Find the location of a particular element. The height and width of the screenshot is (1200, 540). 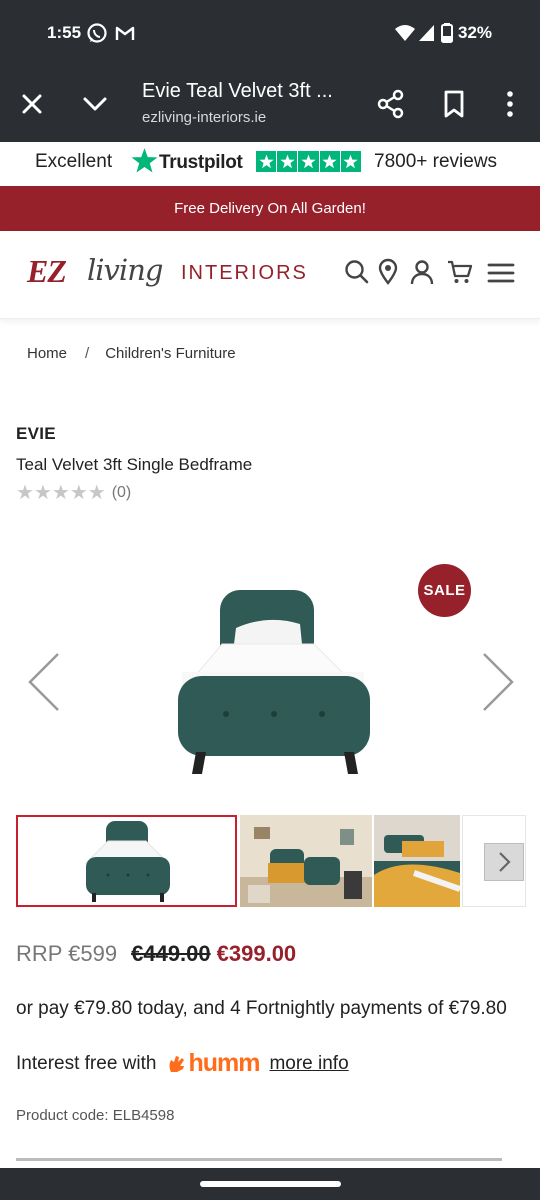

promo-banner: Free Delivery On All Garden! is located at coordinates (270, 208).